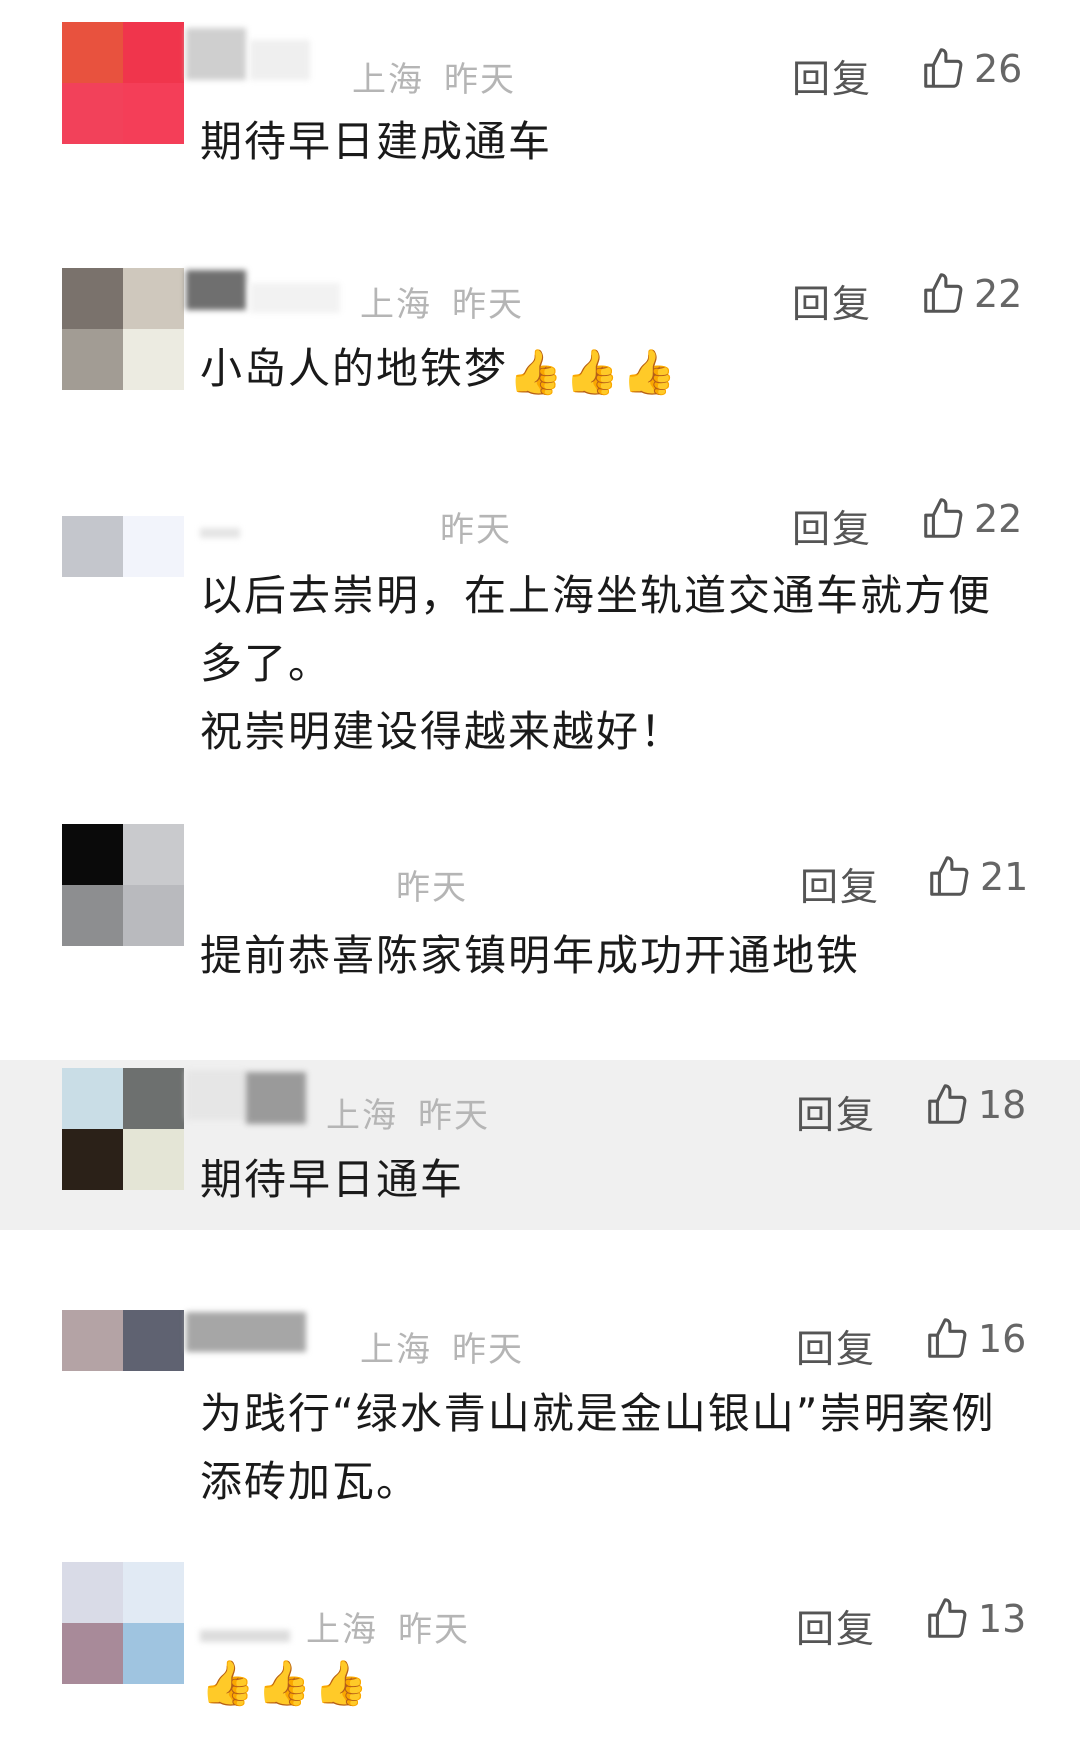  I want to click on like-count: 18, so click(1002, 1105).